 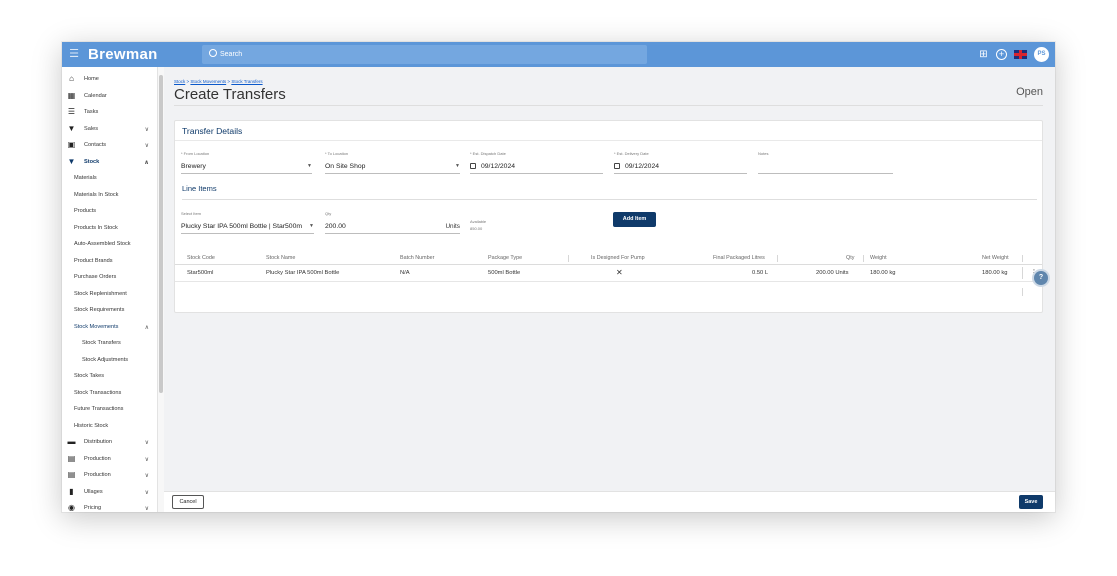 What do you see at coordinates (392, 166) in the screenshot?
I see `to-location-select: On Site Shop` at bounding box center [392, 166].